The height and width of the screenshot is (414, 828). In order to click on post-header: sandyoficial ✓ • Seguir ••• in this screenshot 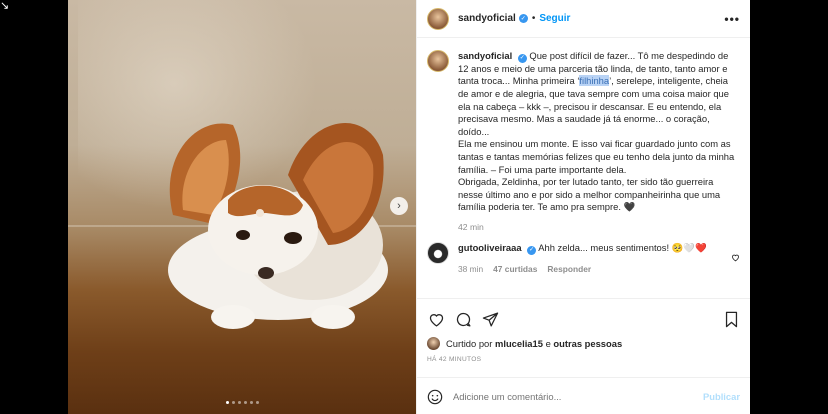, I will do `click(583, 19)`.